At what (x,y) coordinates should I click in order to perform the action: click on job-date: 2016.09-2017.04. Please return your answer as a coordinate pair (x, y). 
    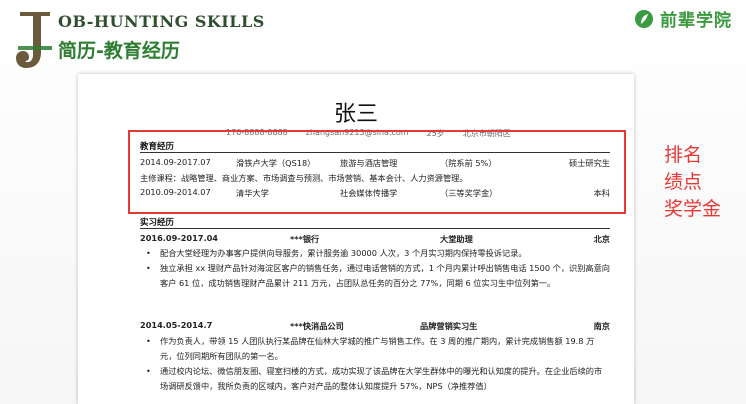
    Looking at the image, I should click on (179, 238).